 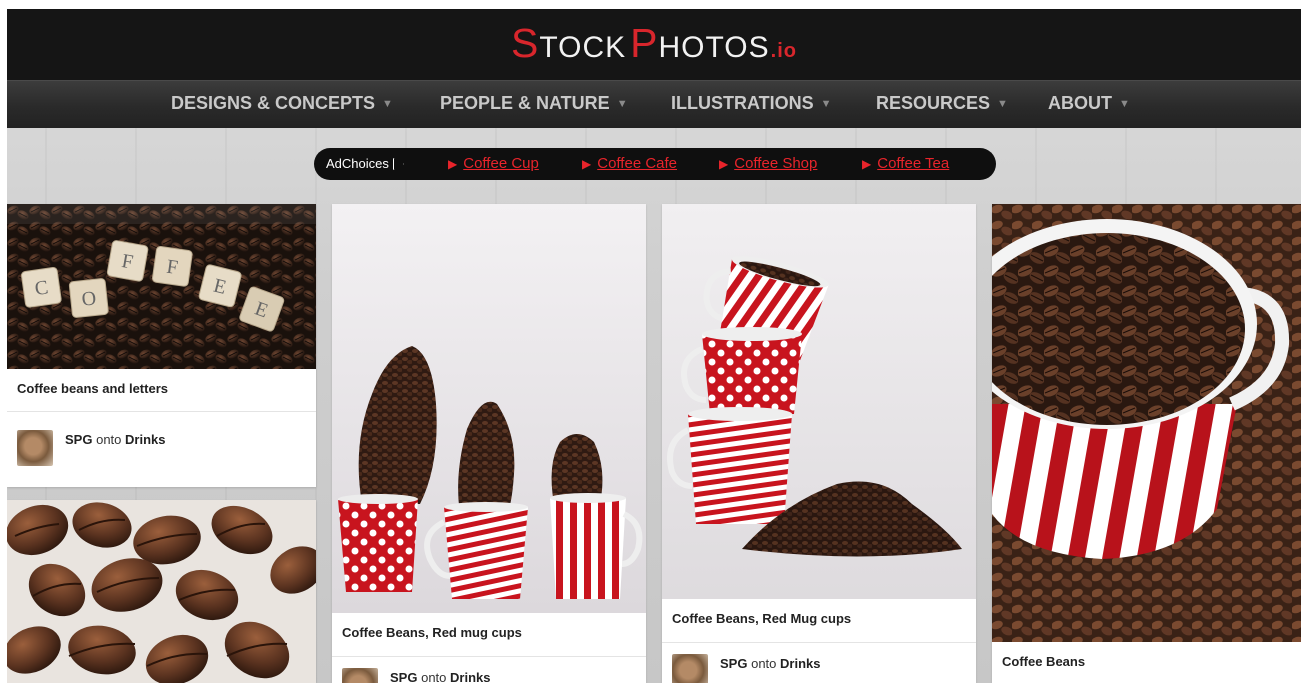 I want to click on pin-image-bean-towers, so click(x=489, y=408).